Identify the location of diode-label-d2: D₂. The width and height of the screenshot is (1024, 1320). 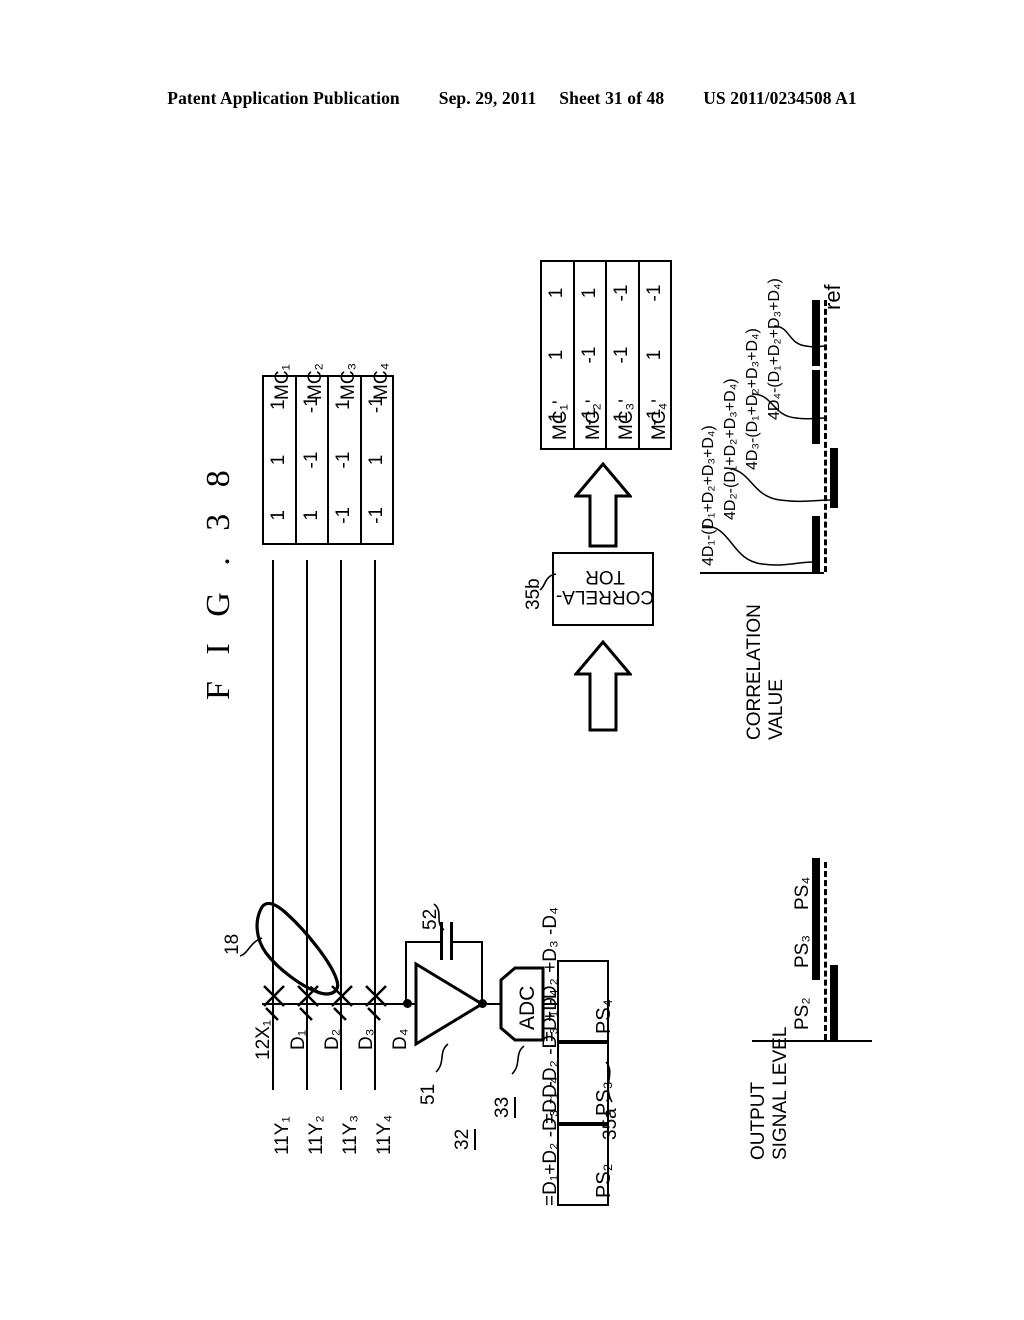
(332, 1039).